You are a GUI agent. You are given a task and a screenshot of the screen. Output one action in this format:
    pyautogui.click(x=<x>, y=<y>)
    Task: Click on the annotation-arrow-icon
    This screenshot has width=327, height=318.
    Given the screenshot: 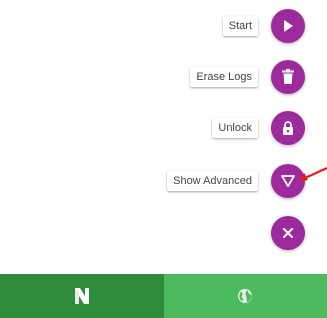 What is the action you would take?
    pyautogui.click(x=313, y=174)
    